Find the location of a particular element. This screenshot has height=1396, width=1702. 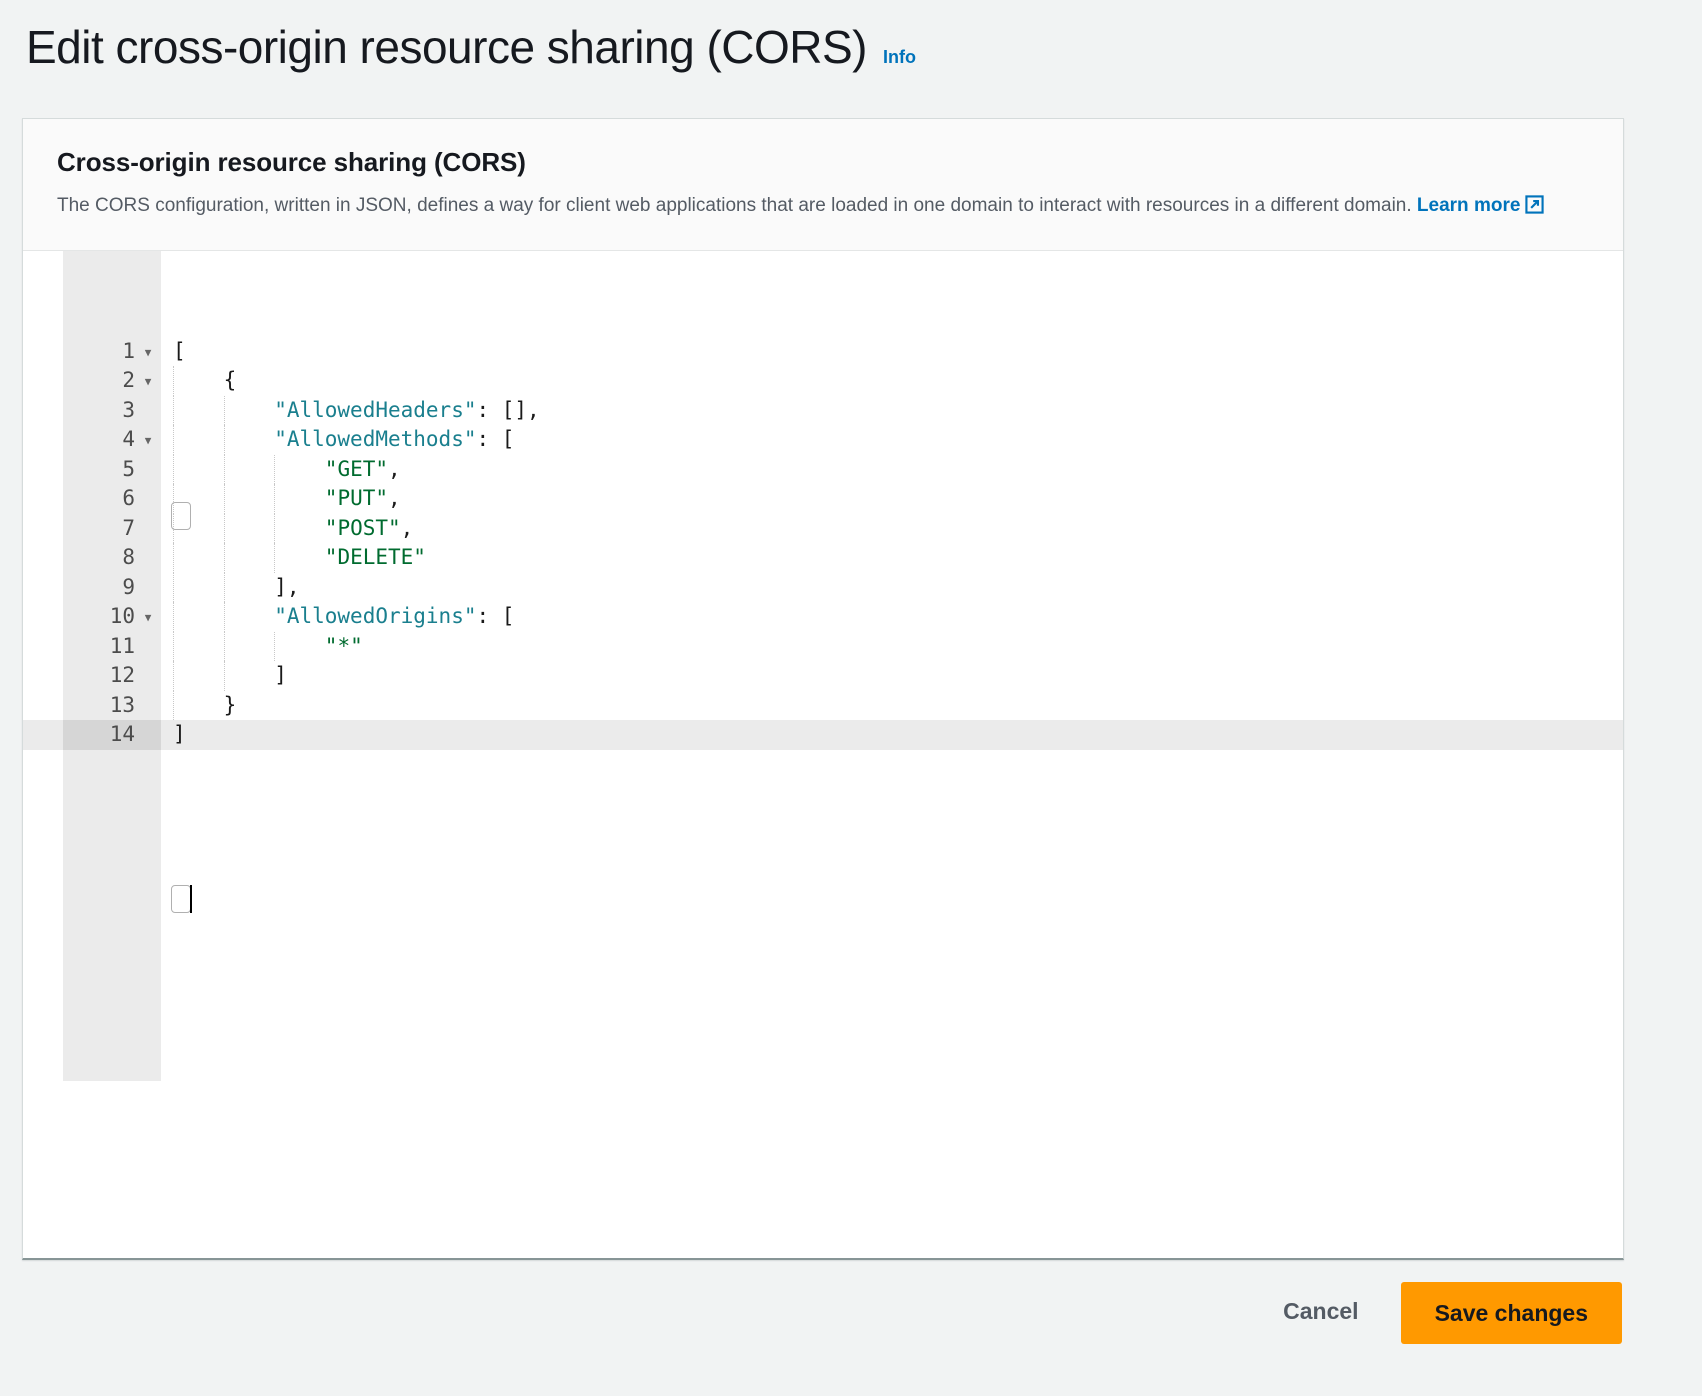

token-key: "AllowedOrigins" is located at coordinates (375, 616).